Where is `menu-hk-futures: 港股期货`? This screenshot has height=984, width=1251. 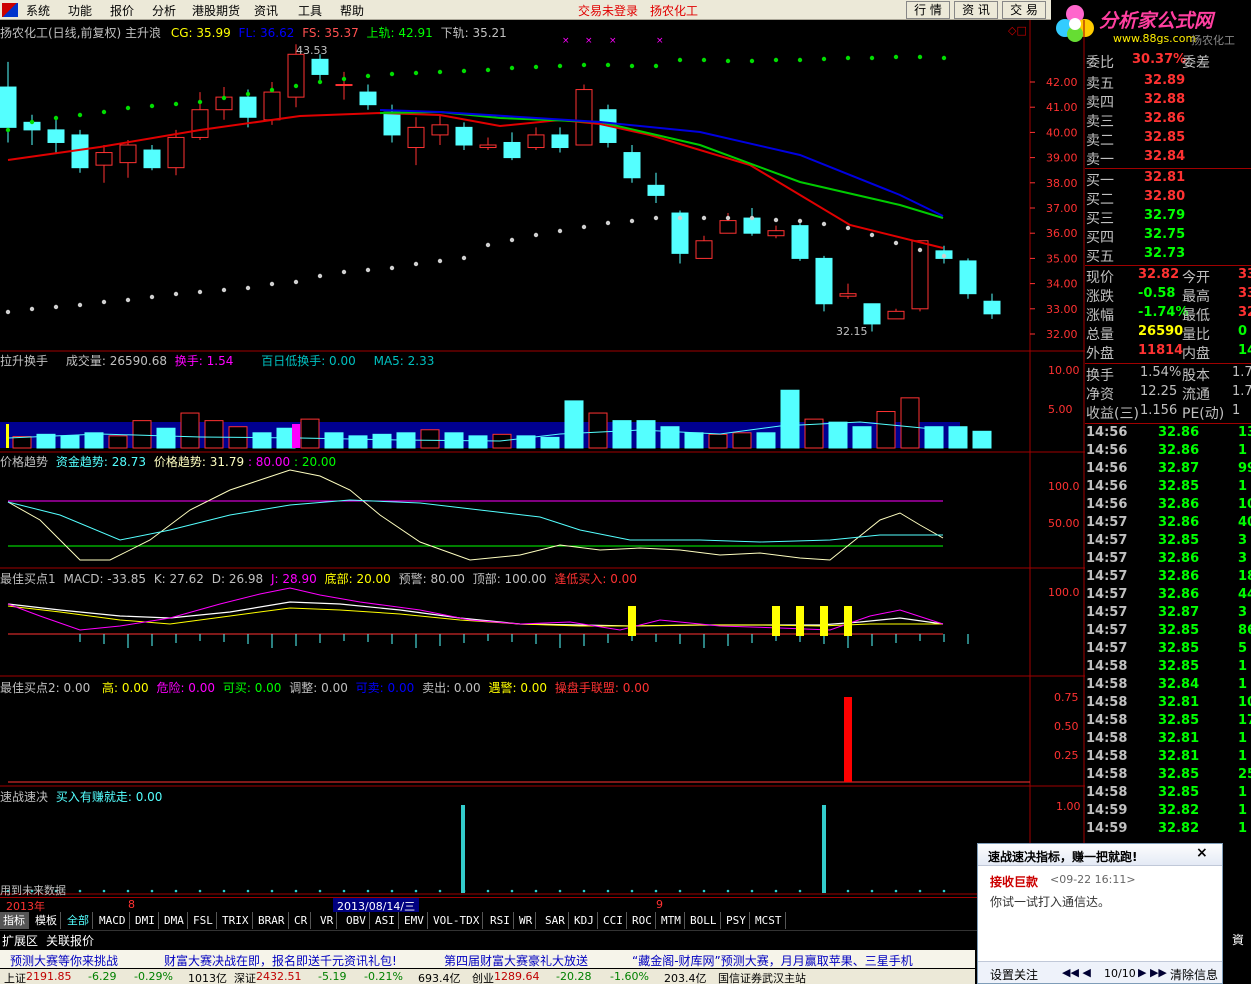
menu-hk-futures: 港股期货 is located at coordinates (216, 10).